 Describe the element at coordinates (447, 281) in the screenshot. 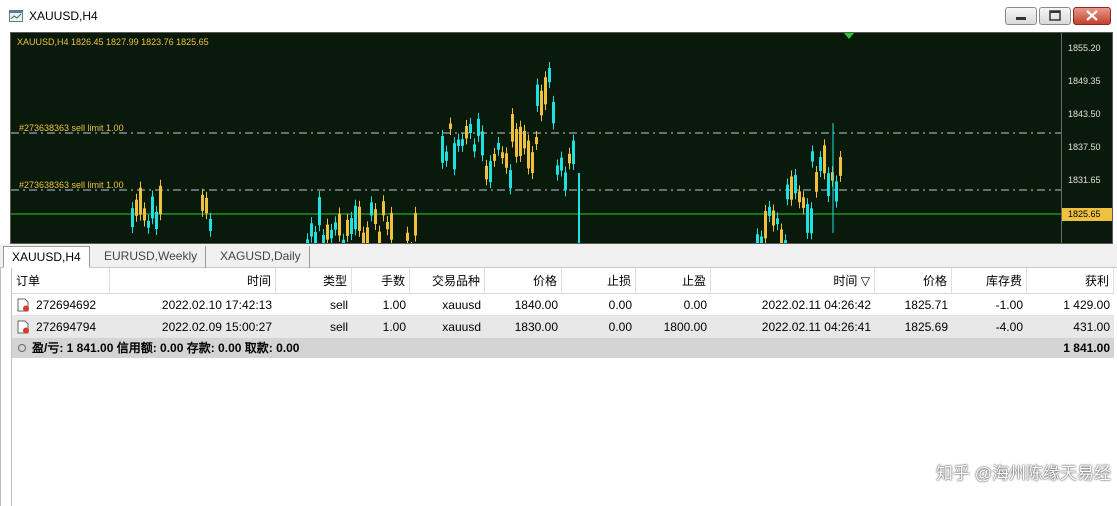

I see `col-symbol: 交易品种` at that location.